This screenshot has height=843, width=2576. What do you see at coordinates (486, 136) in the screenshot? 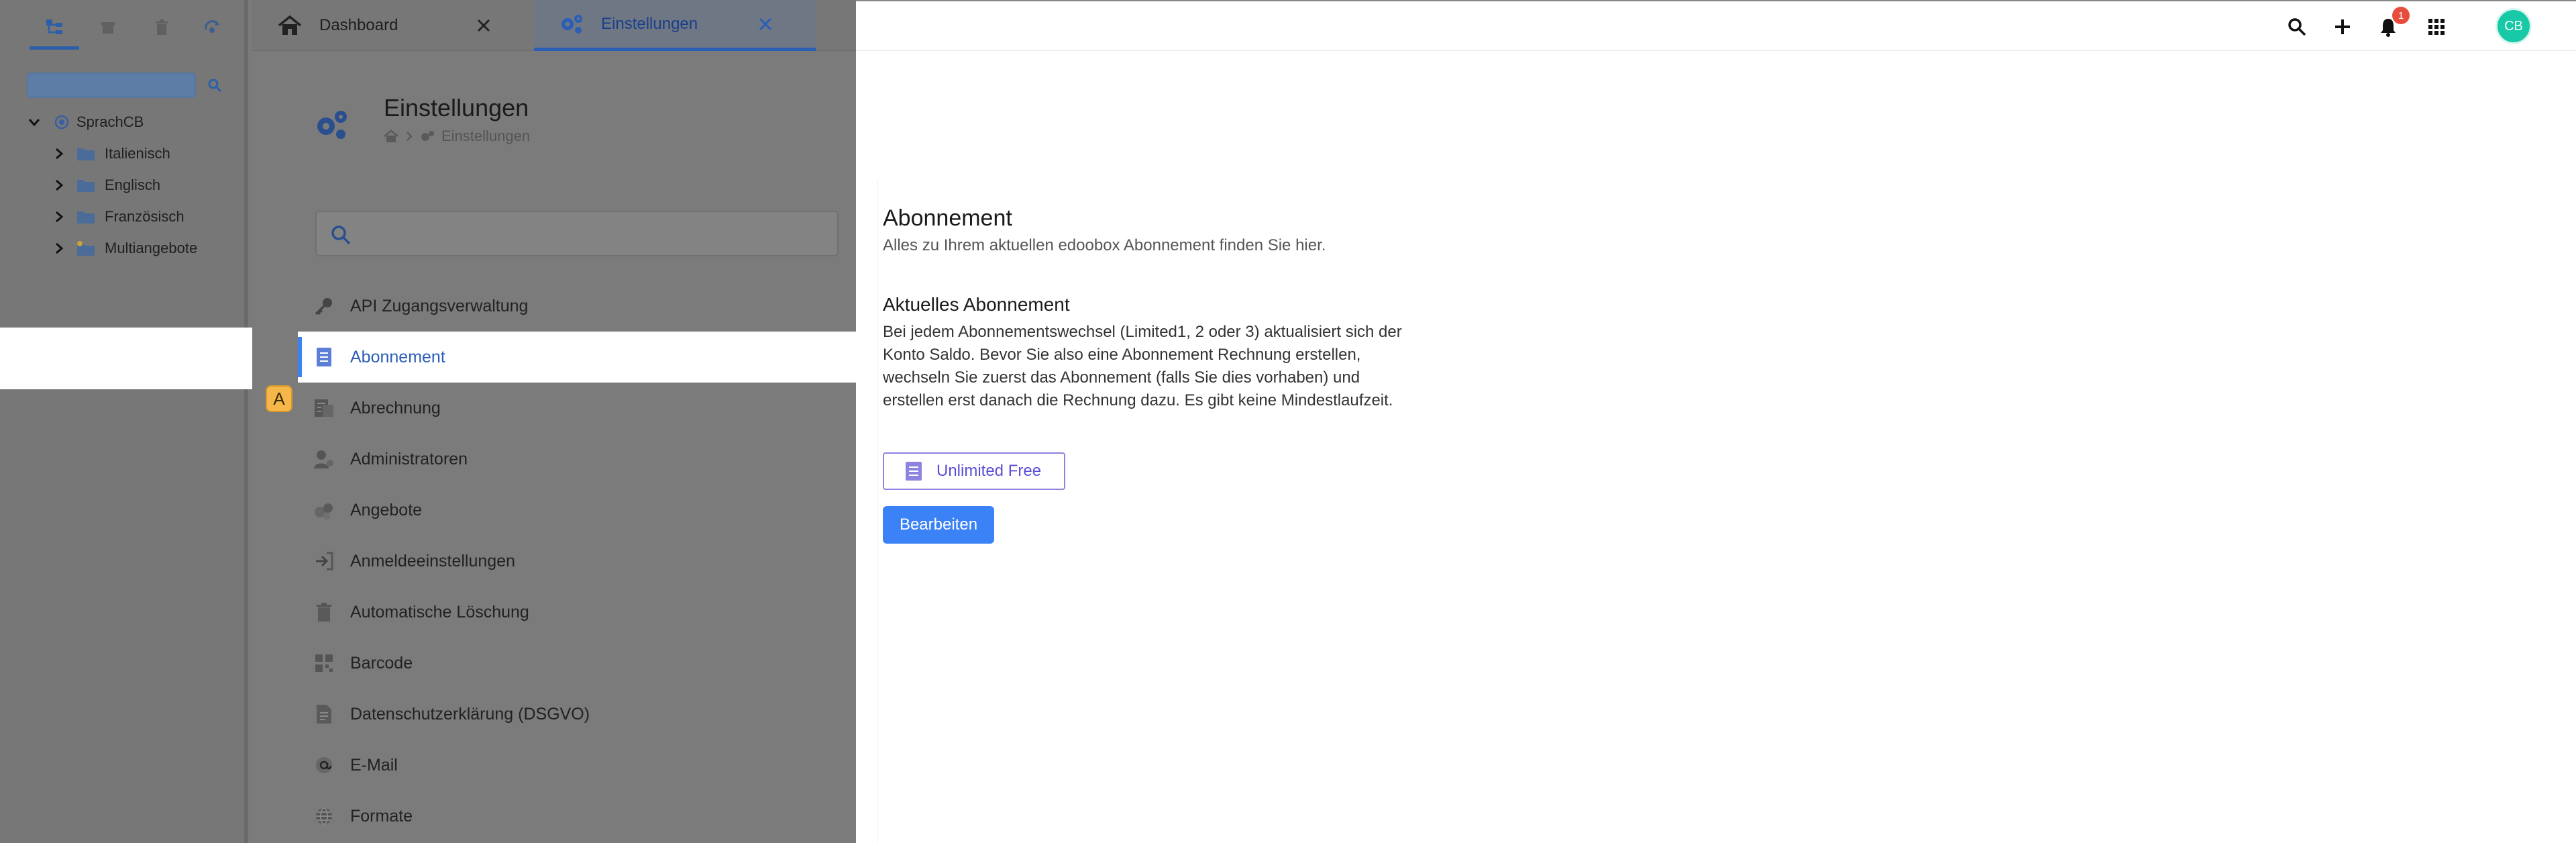
I see `breadcrumb-current: Einstellungen` at bounding box center [486, 136].